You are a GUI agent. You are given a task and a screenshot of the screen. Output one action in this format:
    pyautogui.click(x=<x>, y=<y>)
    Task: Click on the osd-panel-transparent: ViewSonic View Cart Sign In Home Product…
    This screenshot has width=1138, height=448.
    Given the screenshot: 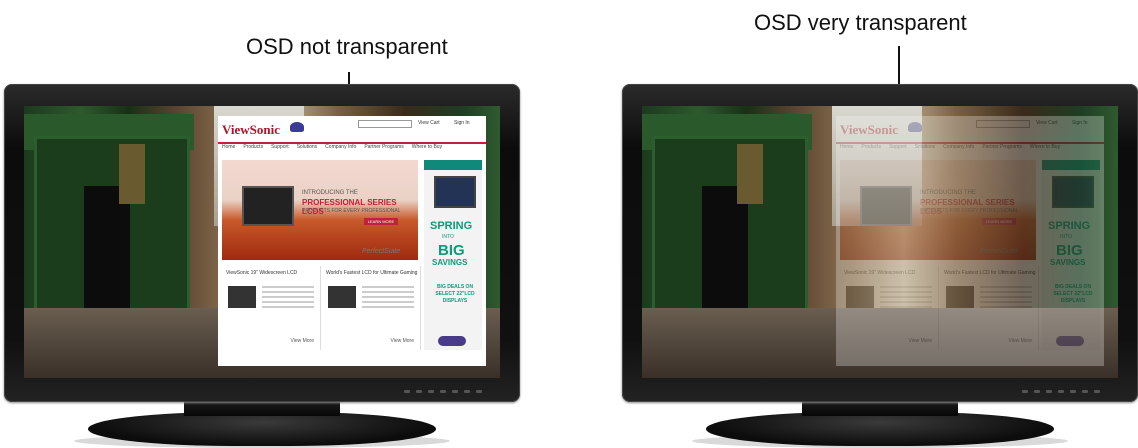 What is the action you would take?
    pyautogui.click(x=970, y=241)
    